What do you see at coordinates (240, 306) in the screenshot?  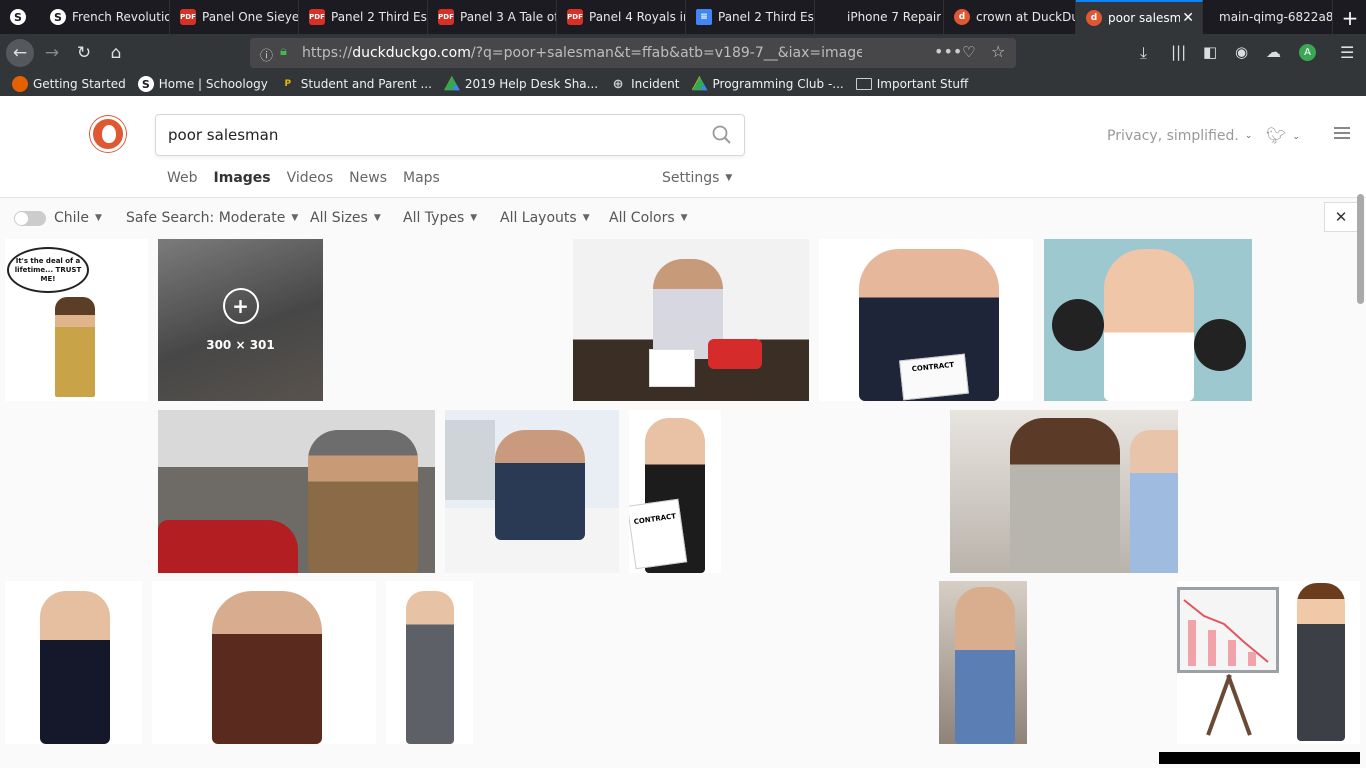 I see `expand-plus-icon: +` at bounding box center [240, 306].